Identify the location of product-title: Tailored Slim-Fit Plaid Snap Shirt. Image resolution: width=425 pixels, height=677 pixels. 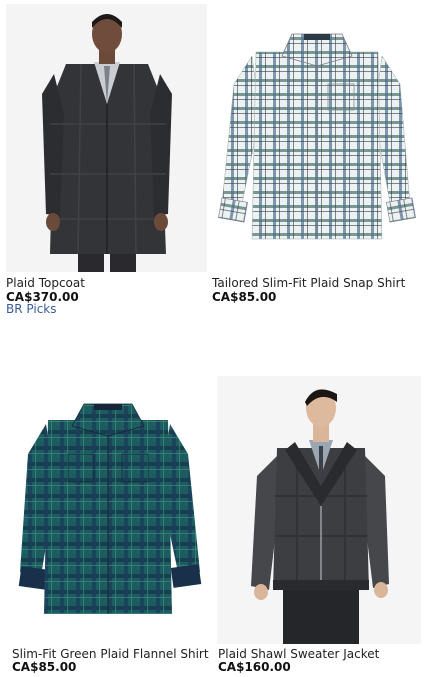
(308, 283).